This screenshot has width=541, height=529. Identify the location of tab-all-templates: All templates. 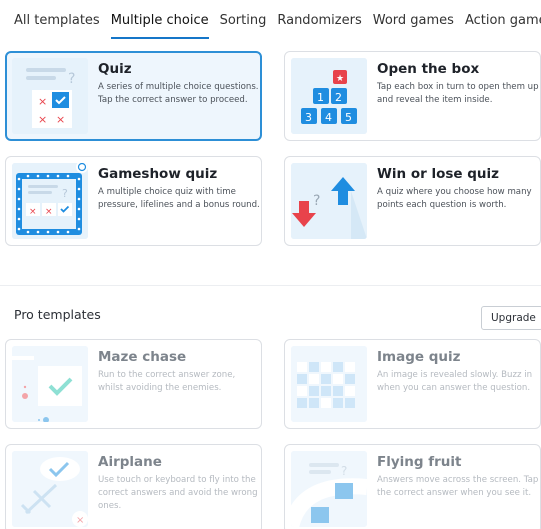
(57, 26).